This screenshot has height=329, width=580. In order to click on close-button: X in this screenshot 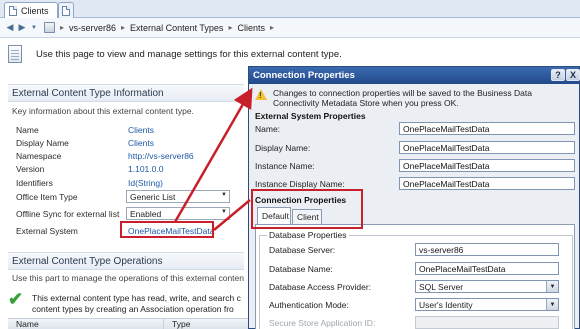, I will do `click(573, 75)`.